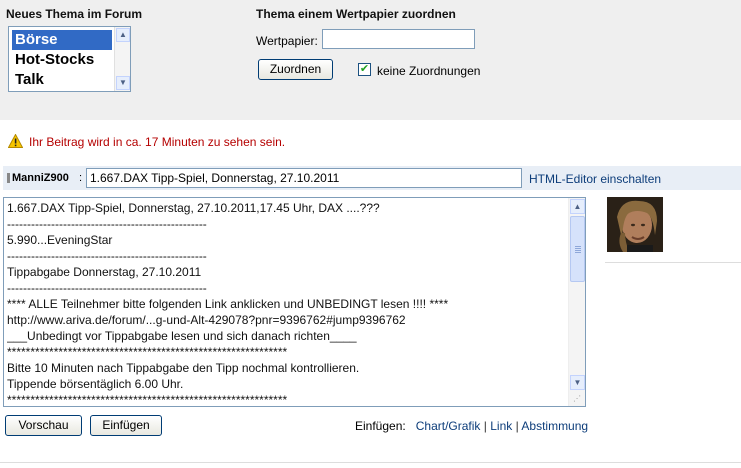 The width and height of the screenshot is (741, 468). What do you see at coordinates (370, 462) in the screenshot?
I see `bottom-divider` at bounding box center [370, 462].